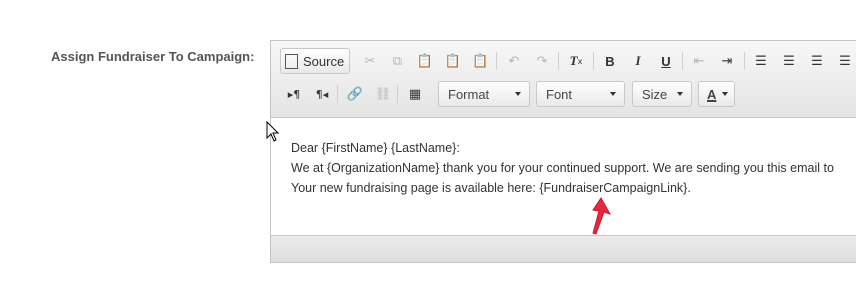 The height and width of the screenshot is (281, 856). Describe the element at coordinates (153, 56) in the screenshot. I see `field-label: Assign Fundraiser To Campaign:` at that location.